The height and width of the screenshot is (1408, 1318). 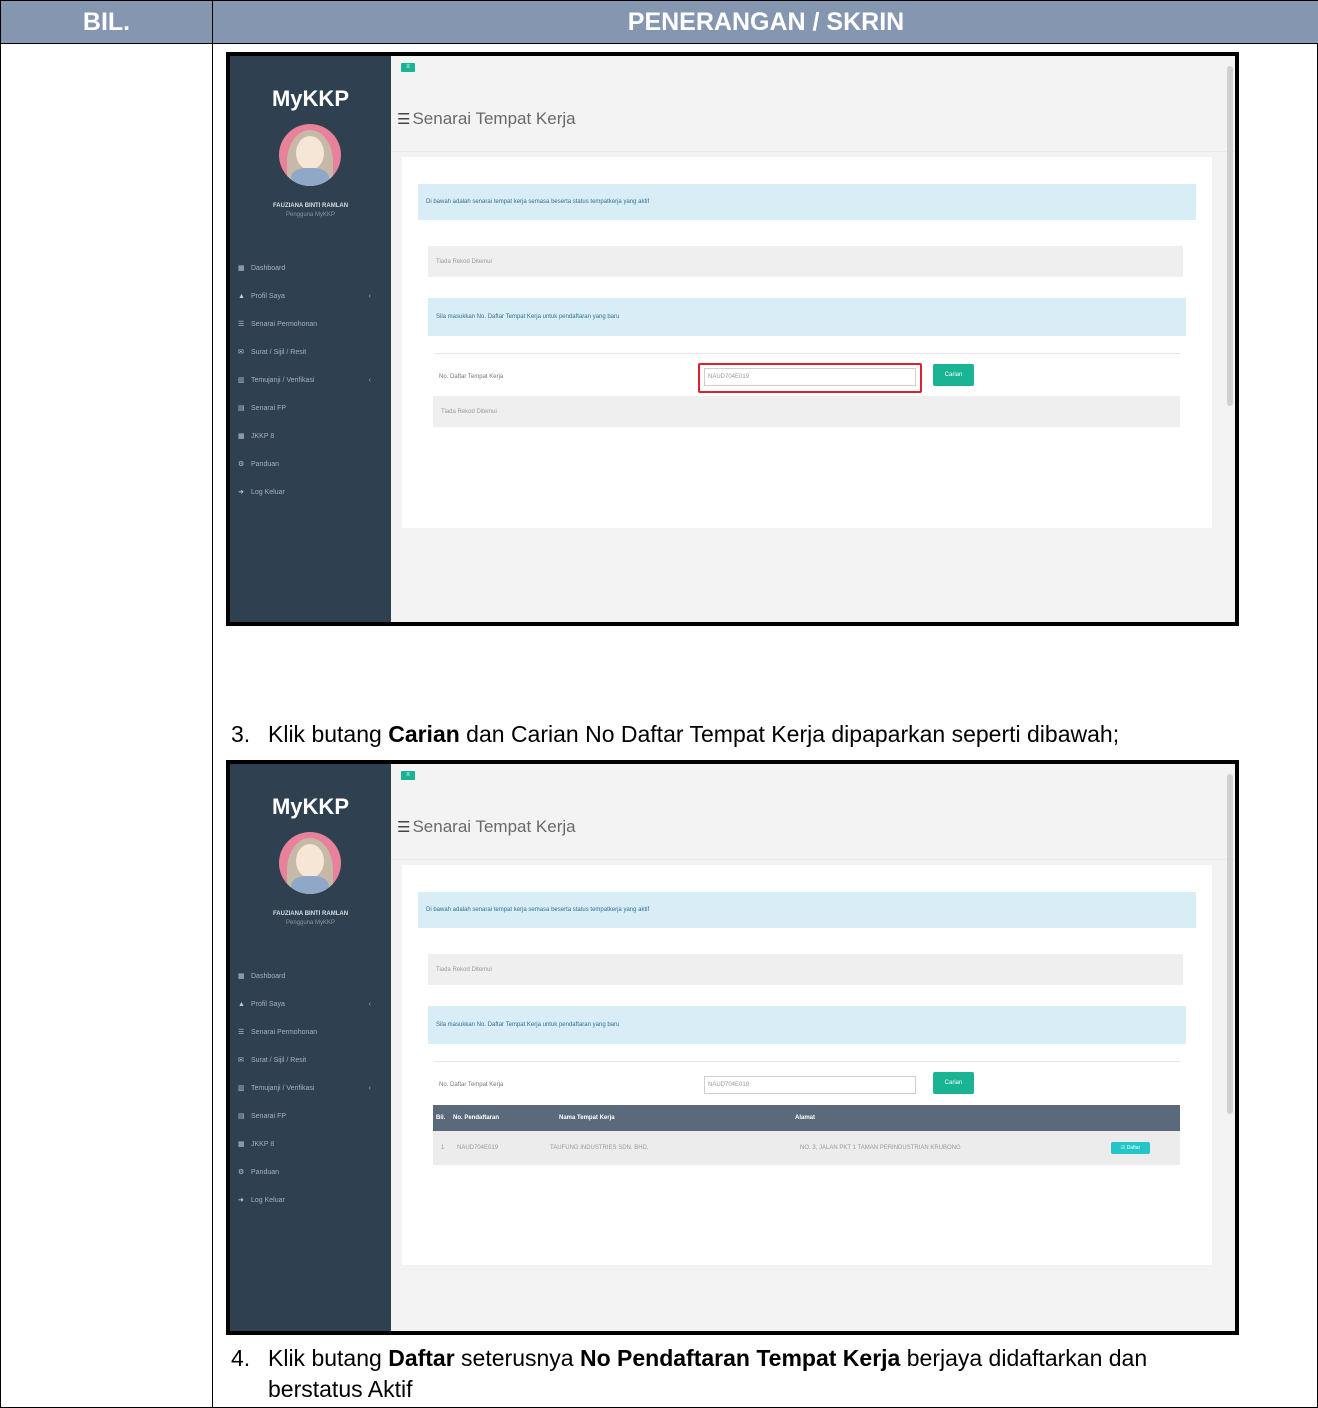 I want to click on sidebar-item-label: Panduan, so click(x=265, y=1172).